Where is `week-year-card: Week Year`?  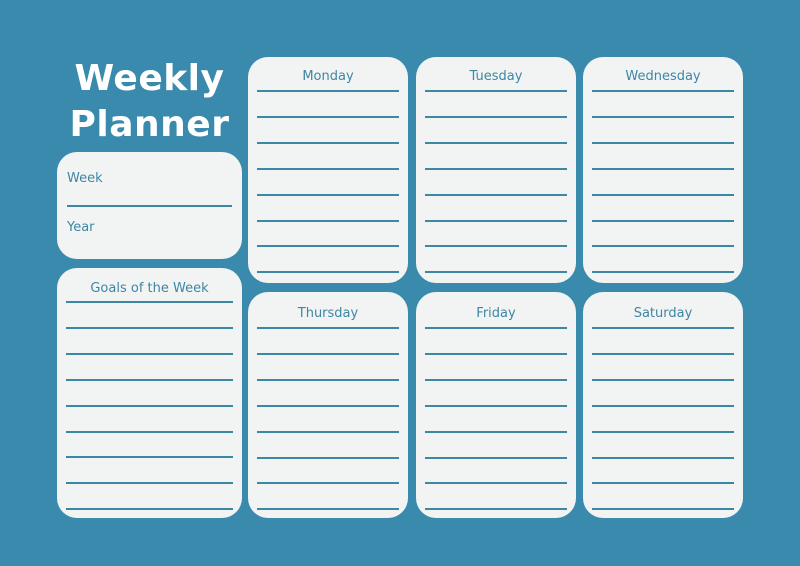 week-year-card: Week Year is located at coordinates (149, 205).